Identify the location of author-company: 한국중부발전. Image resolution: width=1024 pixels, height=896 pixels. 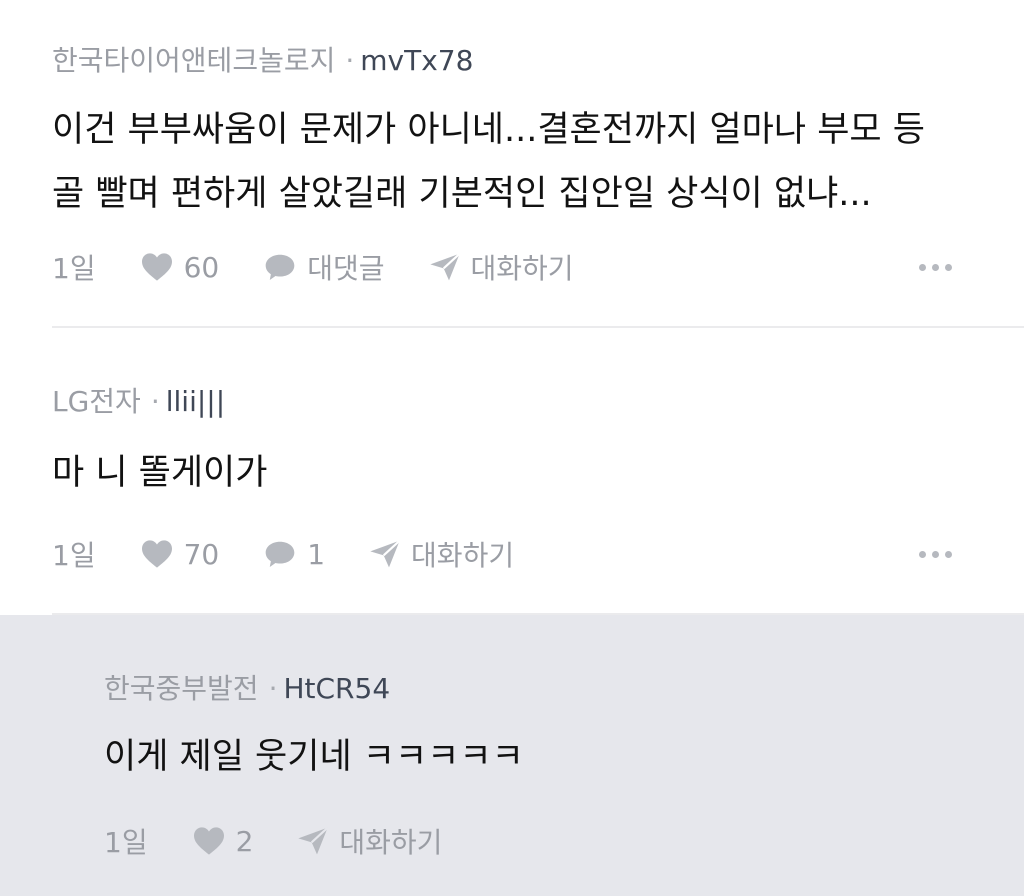
(181, 688).